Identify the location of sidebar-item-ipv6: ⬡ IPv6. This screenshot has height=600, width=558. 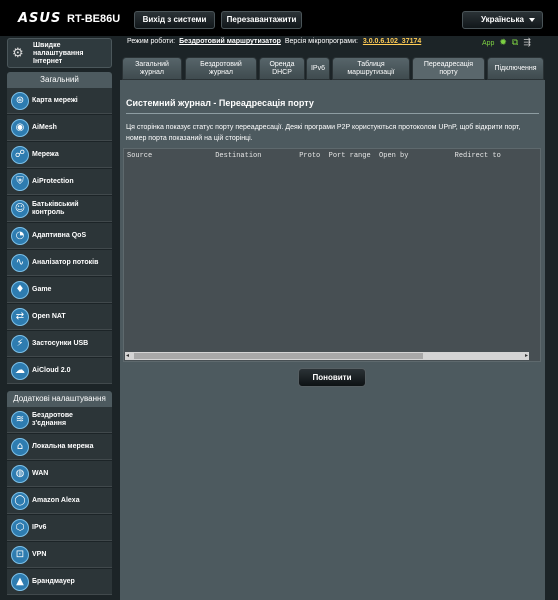
(59, 528).